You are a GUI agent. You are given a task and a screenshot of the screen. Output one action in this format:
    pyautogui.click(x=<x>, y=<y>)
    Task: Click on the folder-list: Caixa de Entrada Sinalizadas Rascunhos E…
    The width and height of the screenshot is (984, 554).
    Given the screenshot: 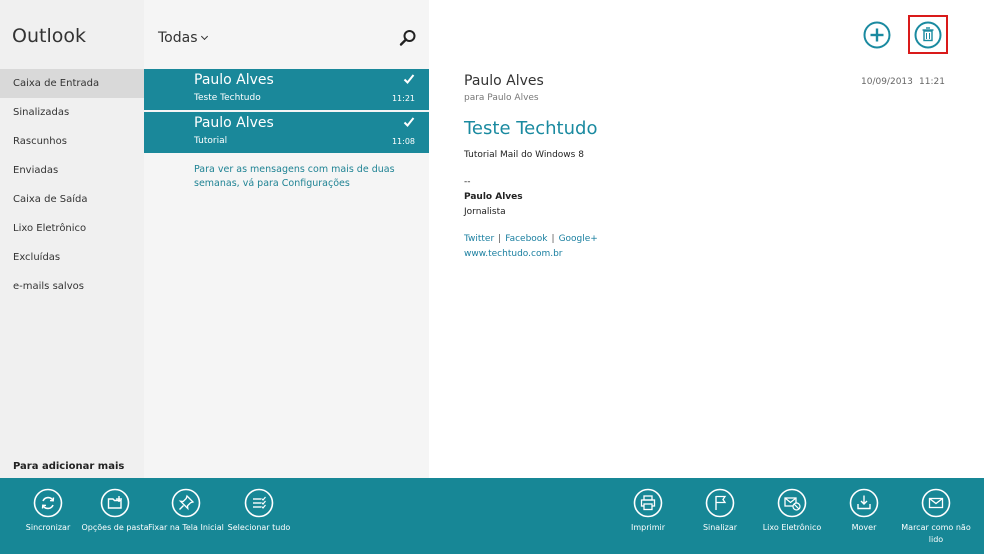 What is the action you would take?
    pyautogui.click(x=72, y=185)
    